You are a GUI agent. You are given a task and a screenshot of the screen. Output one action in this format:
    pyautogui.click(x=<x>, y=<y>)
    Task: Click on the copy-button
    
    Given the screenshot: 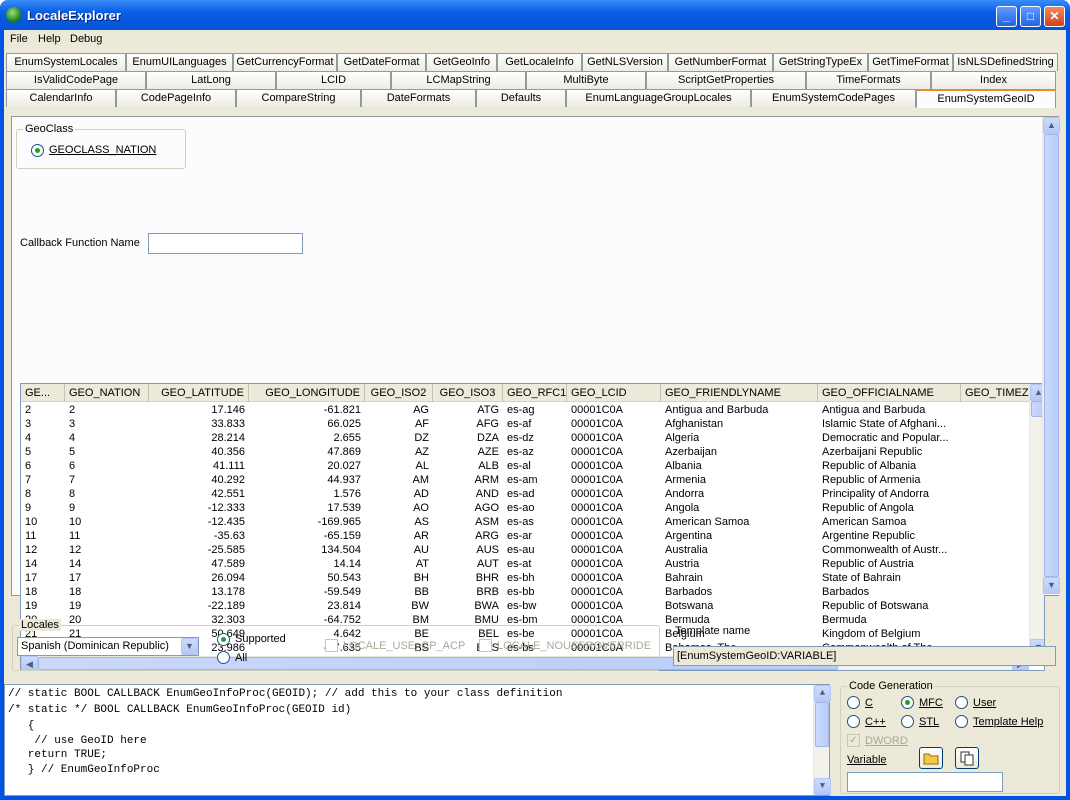 What is the action you would take?
    pyautogui.click(x=967, y=758)
    